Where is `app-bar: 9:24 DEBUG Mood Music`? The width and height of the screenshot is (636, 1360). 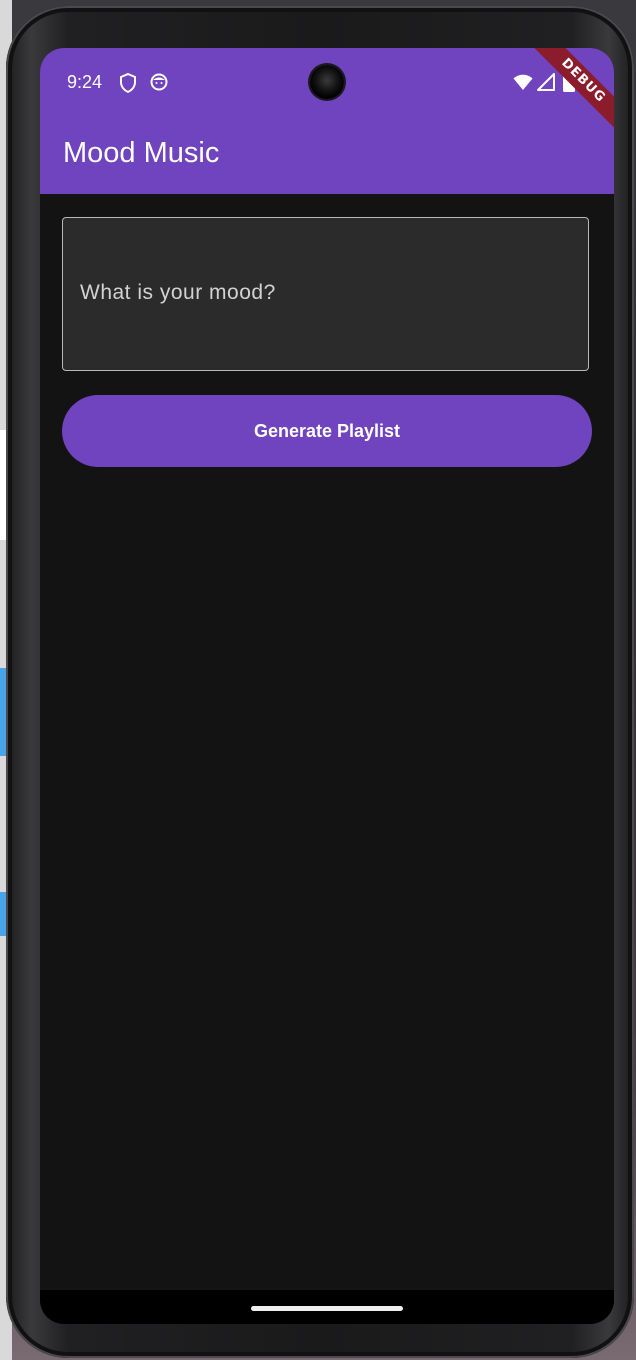 app-bar: 9:24 DEBUG Mood Music is located at coordinates (327, 121).